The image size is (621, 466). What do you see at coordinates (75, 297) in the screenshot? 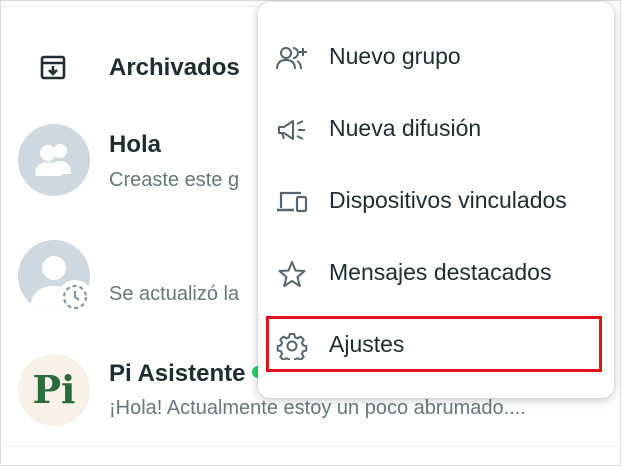
I see `status-pending-icon` at bounding box center [75, 297].